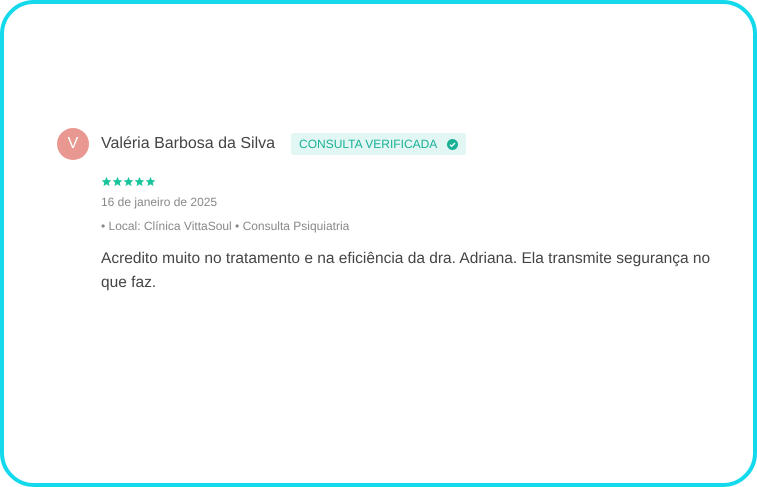 This screenshot has width=757, height=487. Describe the element at coordinates (188, 144) in the screenshot. I see `author-name: Valéria Barbosa da Silva` at that location.